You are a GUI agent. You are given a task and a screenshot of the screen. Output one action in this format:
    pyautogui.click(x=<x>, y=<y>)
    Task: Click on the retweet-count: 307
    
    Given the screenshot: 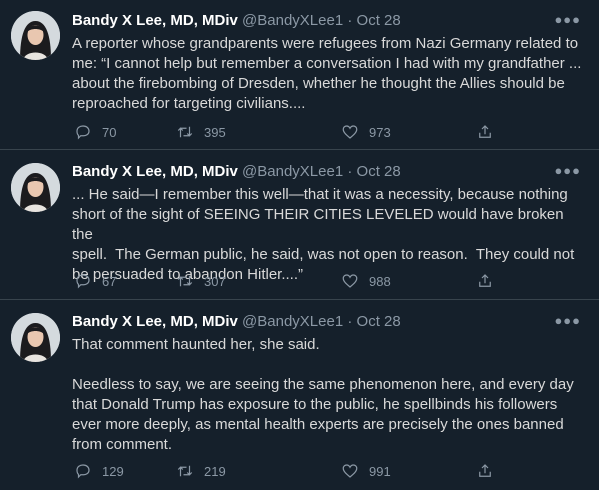 What is the action you would take?
    pyautogui.click(x=215, y=281)
    